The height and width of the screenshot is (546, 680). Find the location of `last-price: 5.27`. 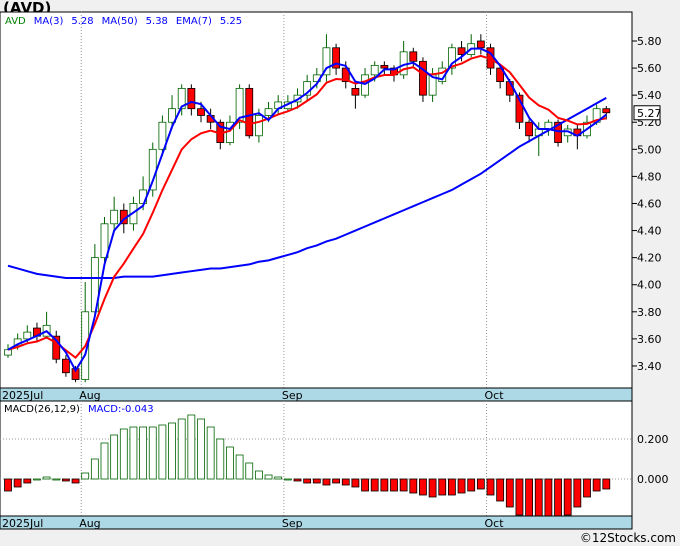

last-price: 5.27 is located at coordinates (649, 113).